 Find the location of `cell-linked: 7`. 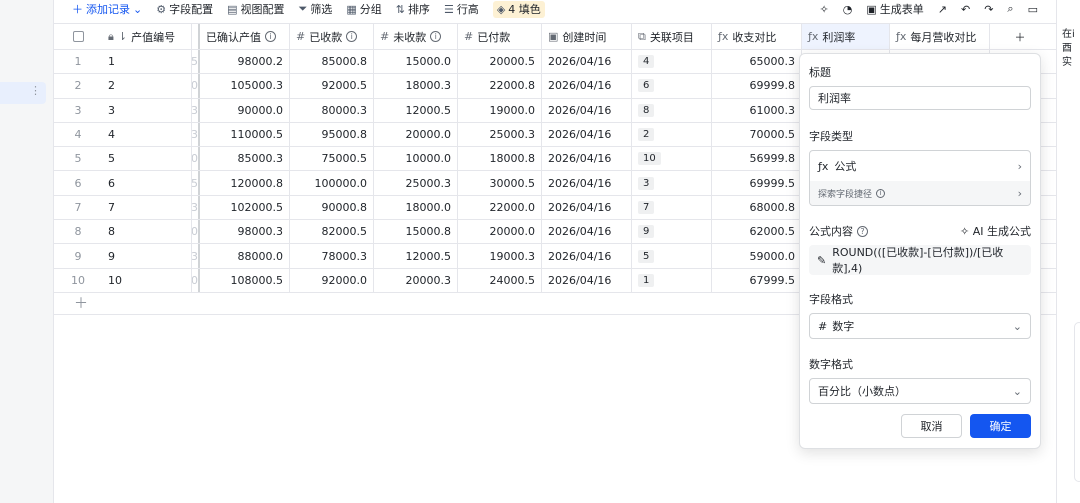

cell-linked: 7 is located at coordinates (672, 207).